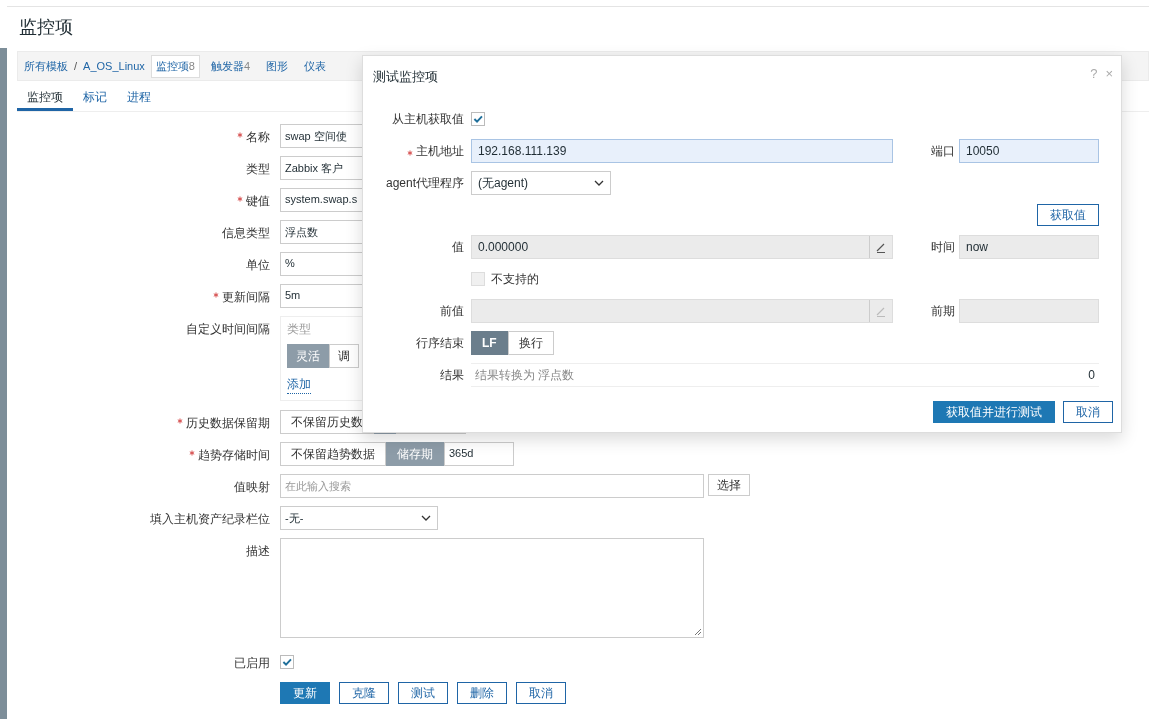  I want to click on field-label: 名称, so click(258, 137).